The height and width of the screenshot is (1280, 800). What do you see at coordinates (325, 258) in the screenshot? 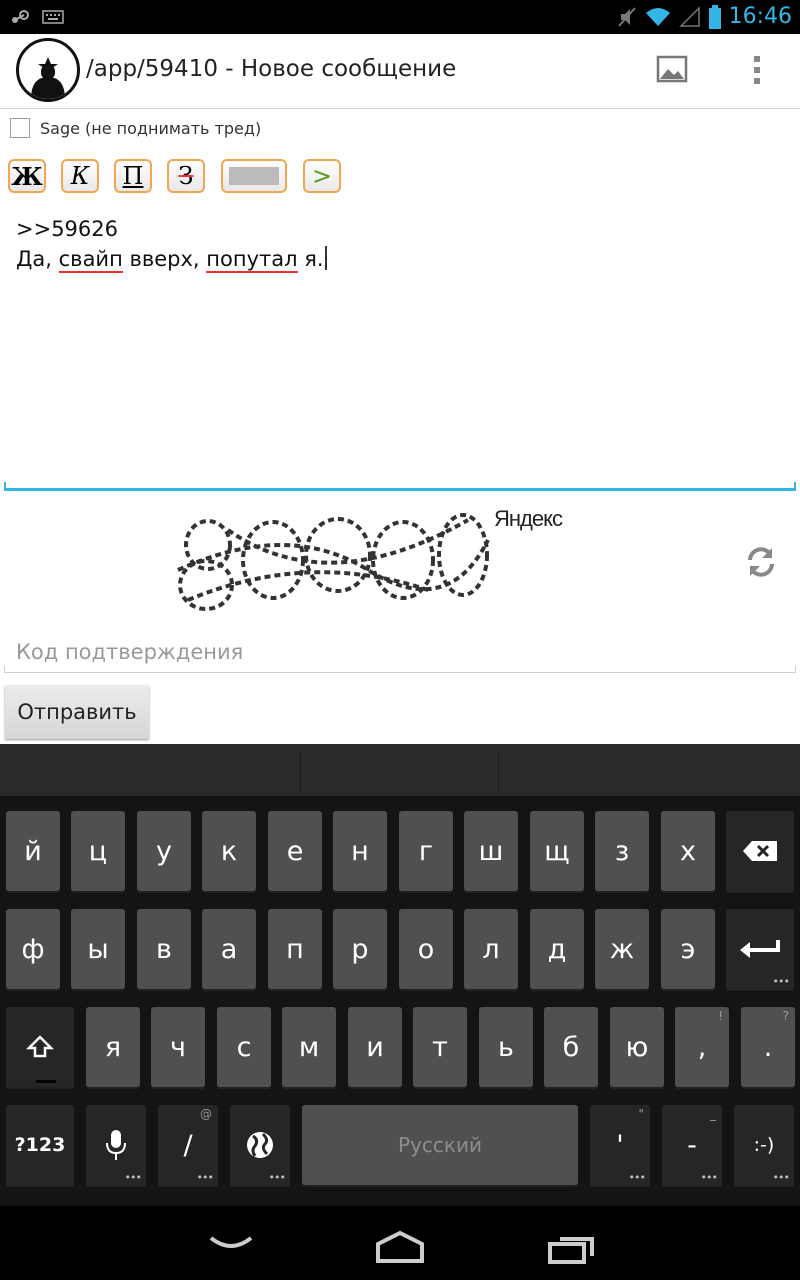
I see `text-cursor` at bounding box center [325, 258].